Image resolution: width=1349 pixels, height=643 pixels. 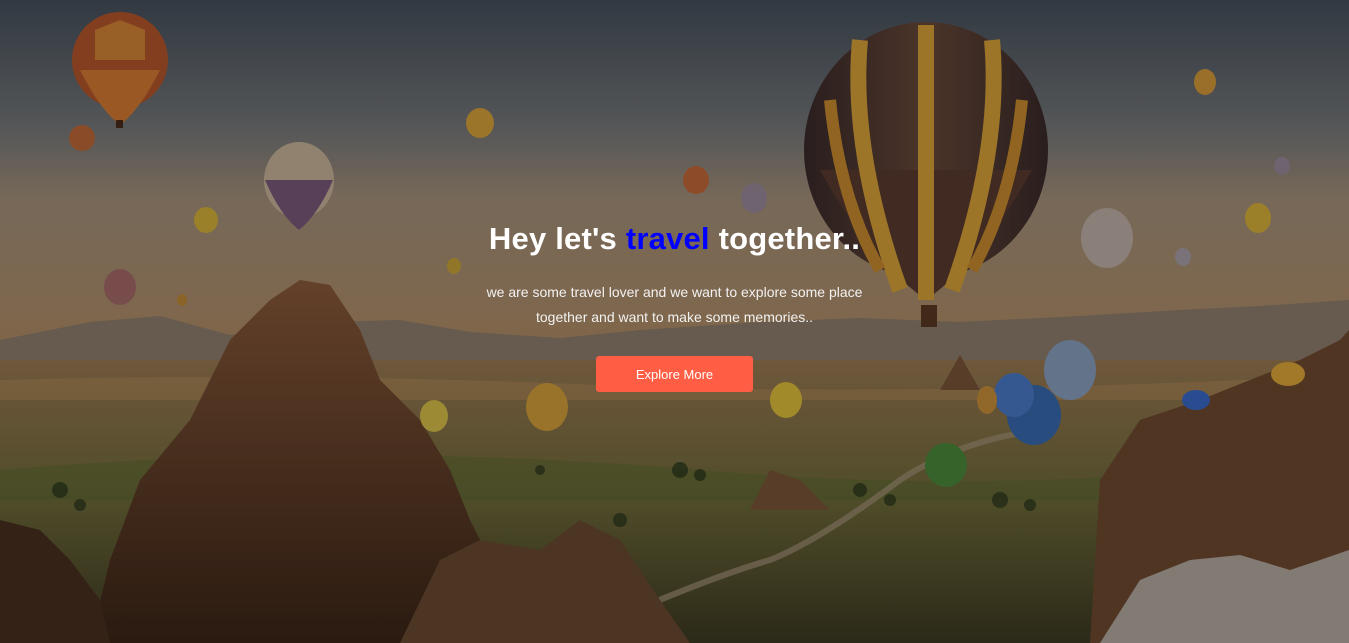 What do you see at coordinates (667, 238) in the screenshot?
I see `headline-accent-word: travel` at bounding box center [667, 238].